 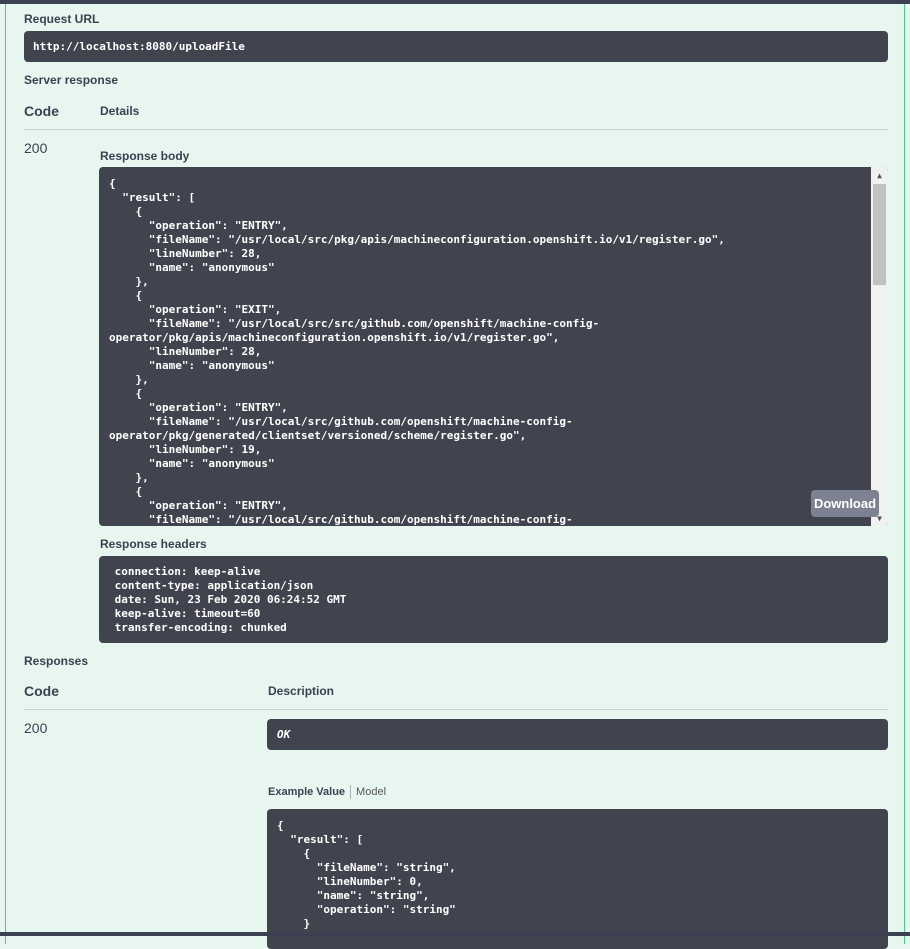 What do you see at coordinates (153, 544) in the screenshot?
I see `response-headers-label: Response headers` at bounding box center [153, 544].